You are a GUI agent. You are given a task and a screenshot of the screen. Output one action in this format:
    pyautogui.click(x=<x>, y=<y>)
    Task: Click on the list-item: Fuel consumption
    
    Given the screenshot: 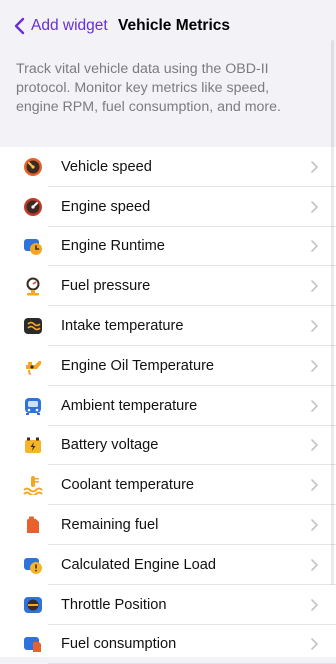 What is the action you would take?
    pyautogui.click(x=168, y=644)
    